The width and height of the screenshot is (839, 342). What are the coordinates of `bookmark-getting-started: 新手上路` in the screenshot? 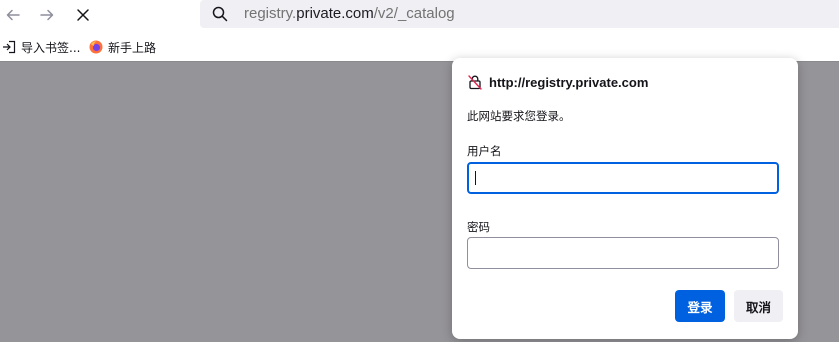 It's located at (122, 47).